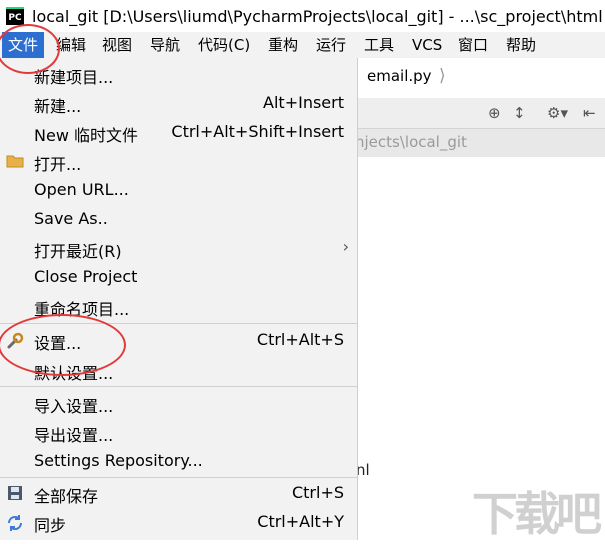  Describe the element at coordinates (589, 113) in the screenshot. I see `hide-panel-icon: ⇤` at that location.